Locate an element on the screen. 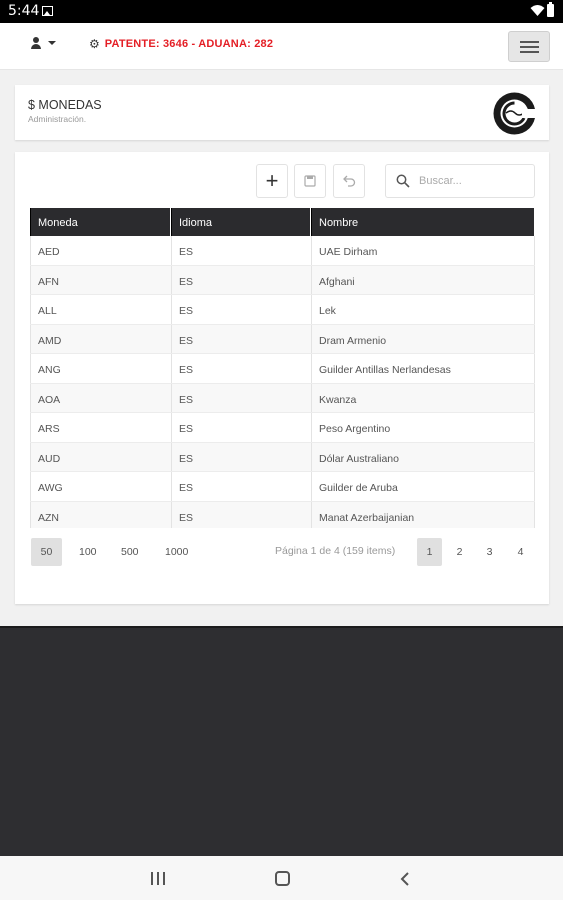  cell-nombre: Lek is located at coordinates (423, 309).